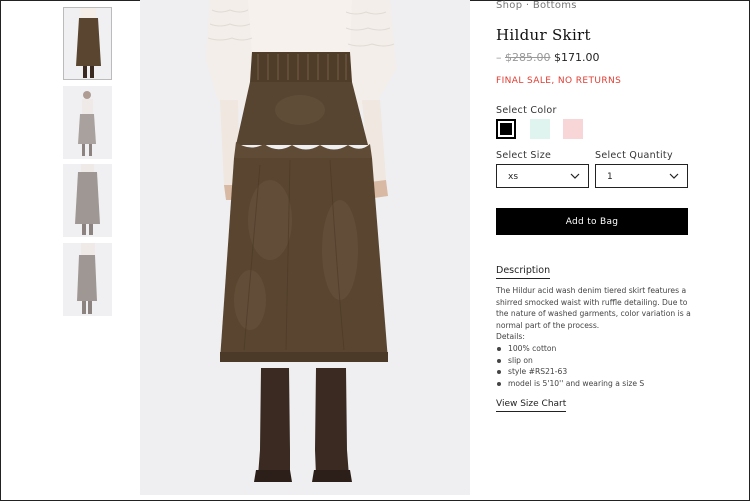 The image size is (750, 501). What do you see at coordinates (509, 5) in the screenshot?
I see `breadcrumb-shop: Shop` at bounding box center [509, 5].